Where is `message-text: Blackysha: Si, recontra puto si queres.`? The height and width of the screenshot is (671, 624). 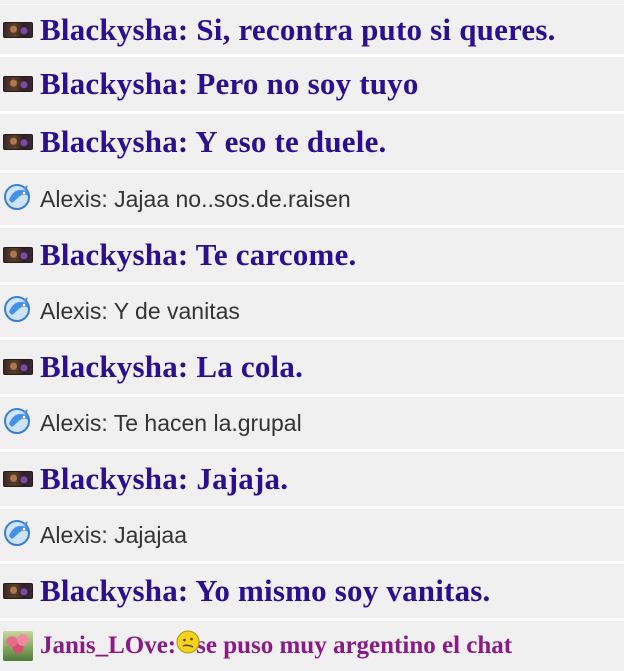
message-text: Blackysha: Si, recontra puto si queres. is located at coordinates (298, 29).